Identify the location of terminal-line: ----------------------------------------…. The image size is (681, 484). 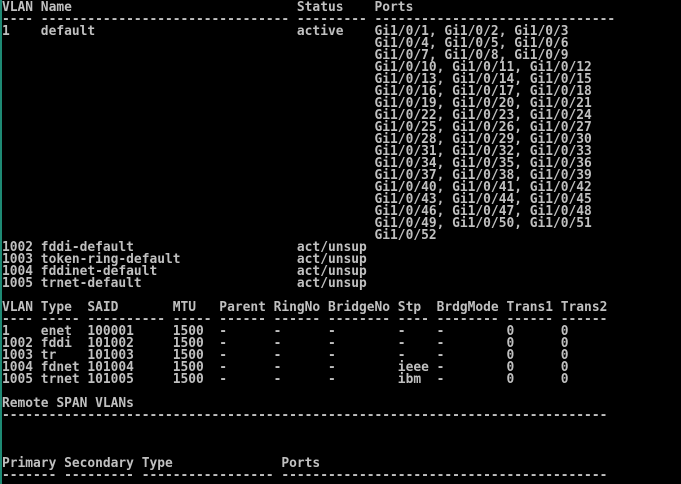
(305, 415).